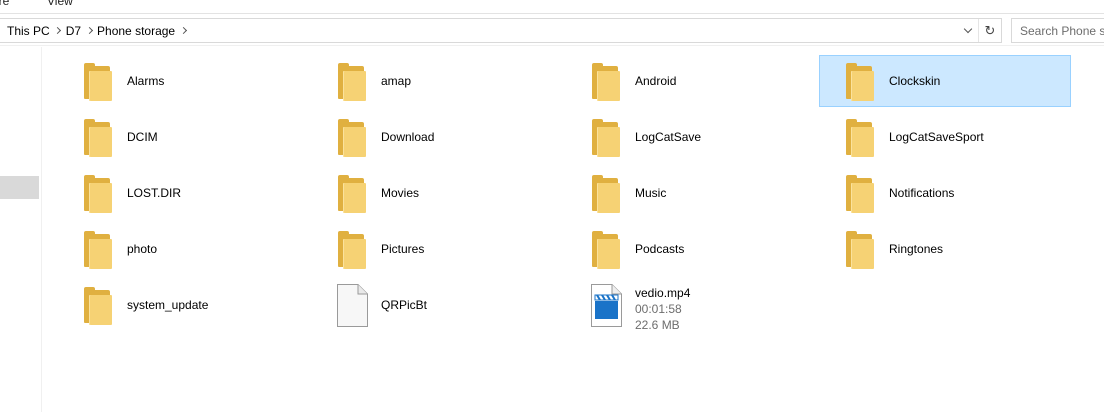 This screenshot has width=1104, height=412. Describe the element at coordinates (408, 137) in the screenshot. I see `file-item-name: Download` at that location.